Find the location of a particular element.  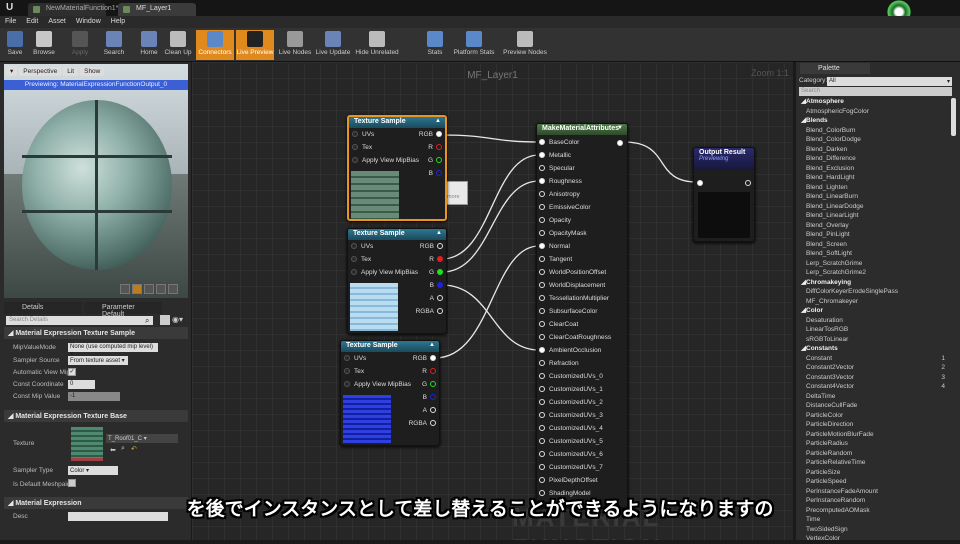

palette-item: Blend_ColorBurn is located at coordinates (874, 131).